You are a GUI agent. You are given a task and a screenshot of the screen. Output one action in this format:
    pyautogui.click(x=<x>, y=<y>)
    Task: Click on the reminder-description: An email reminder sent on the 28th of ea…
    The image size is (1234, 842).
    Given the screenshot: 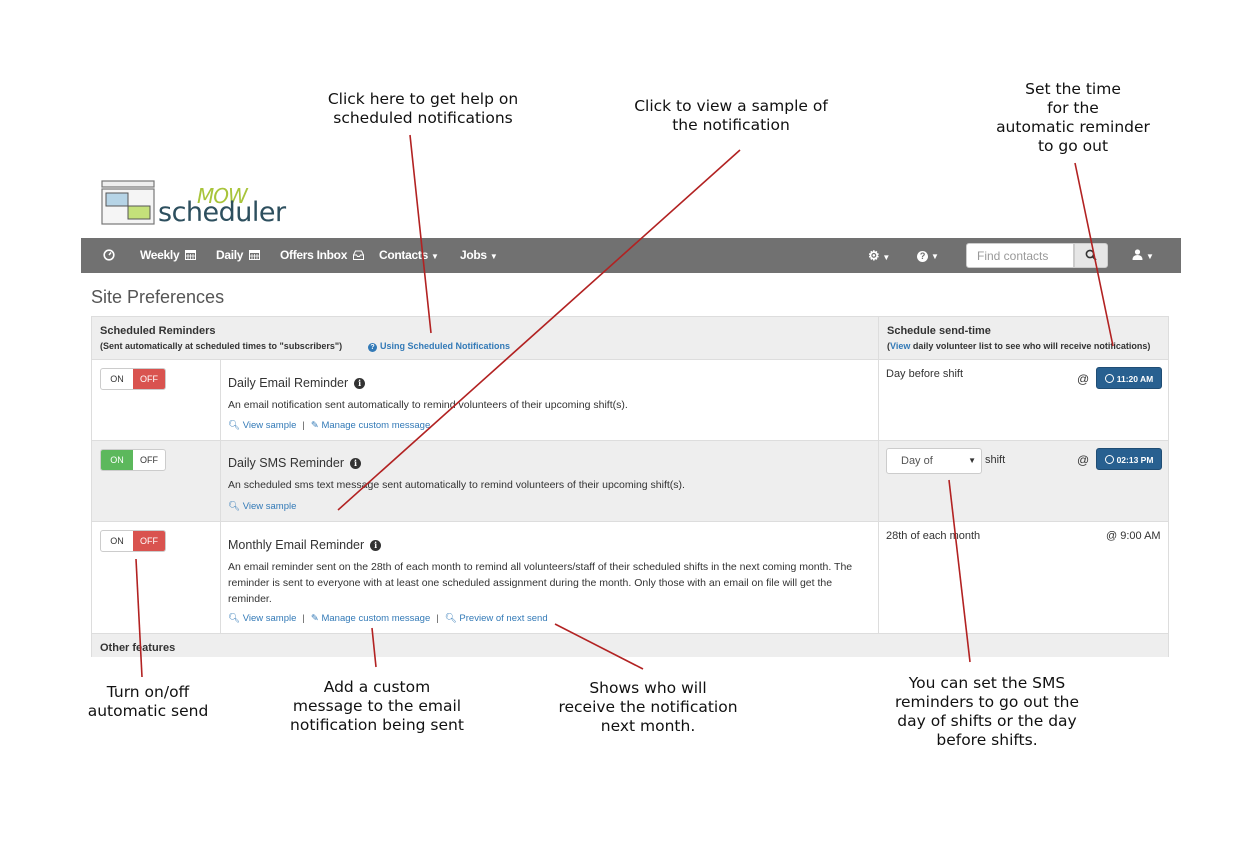 What is the action you would take?
    pyautogui.click(x=540, y=583)
    